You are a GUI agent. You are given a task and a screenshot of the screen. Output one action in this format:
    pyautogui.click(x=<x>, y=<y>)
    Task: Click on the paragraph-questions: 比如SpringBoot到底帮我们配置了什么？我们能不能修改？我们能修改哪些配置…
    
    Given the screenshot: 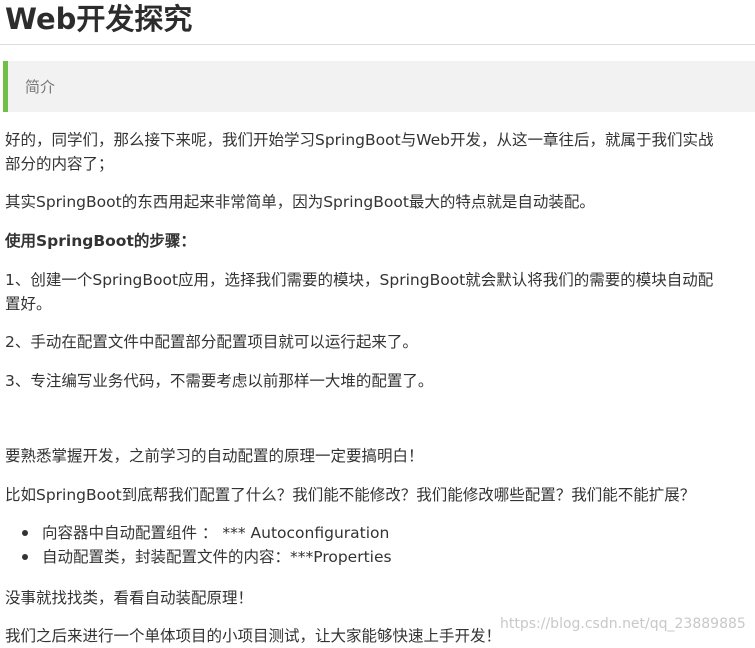 What is the action you would take?
    pyautogui.click(x=350, y=495)
    